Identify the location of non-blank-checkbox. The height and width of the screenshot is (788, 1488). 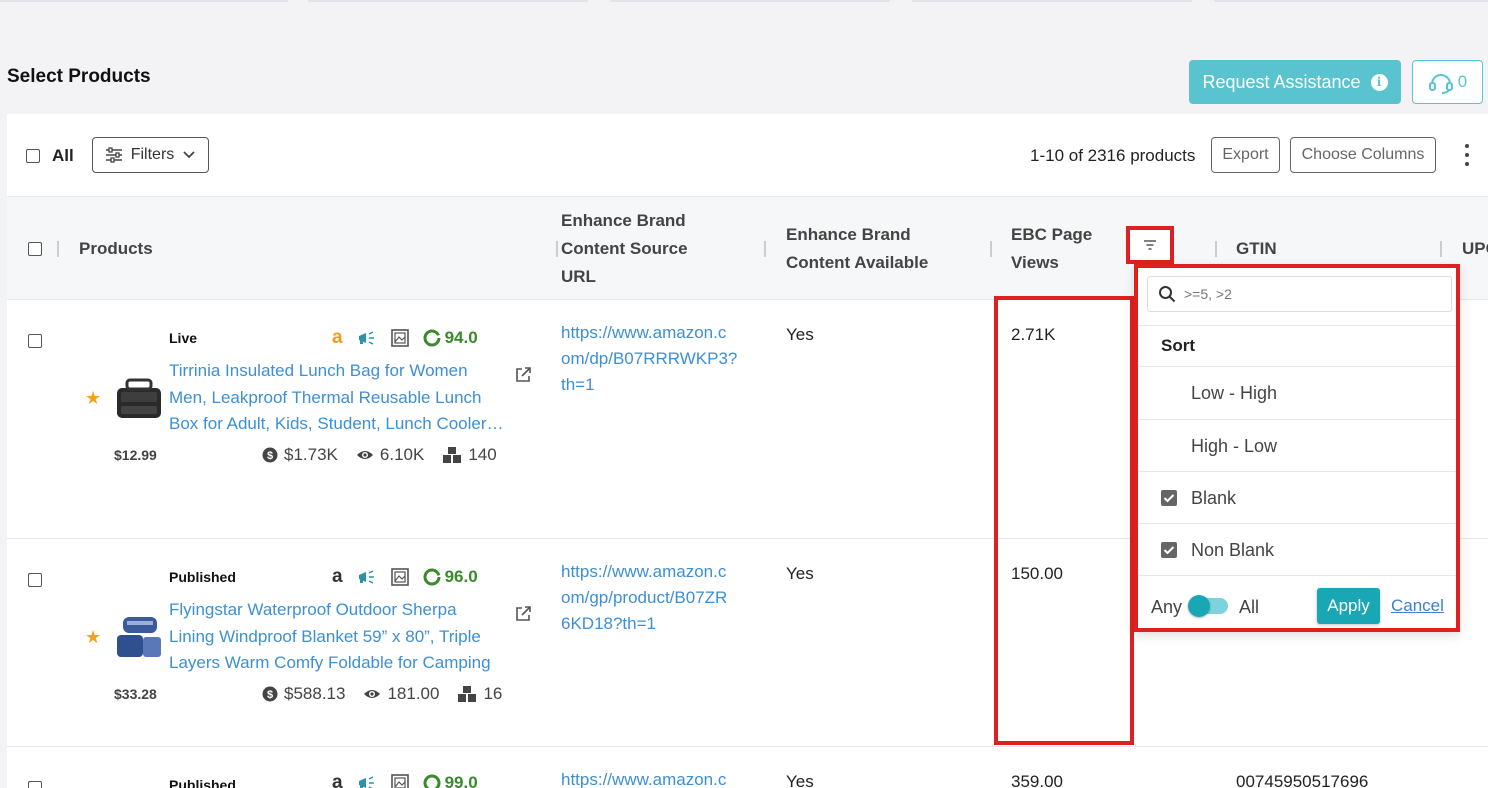
(1169, 550).